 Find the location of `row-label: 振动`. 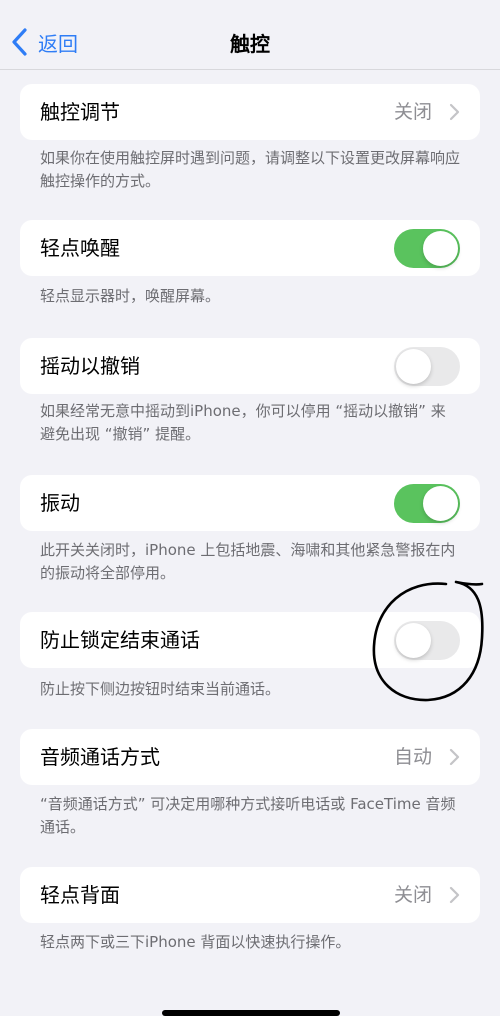

row-label: 振动 is located at coordinates (60, 503).